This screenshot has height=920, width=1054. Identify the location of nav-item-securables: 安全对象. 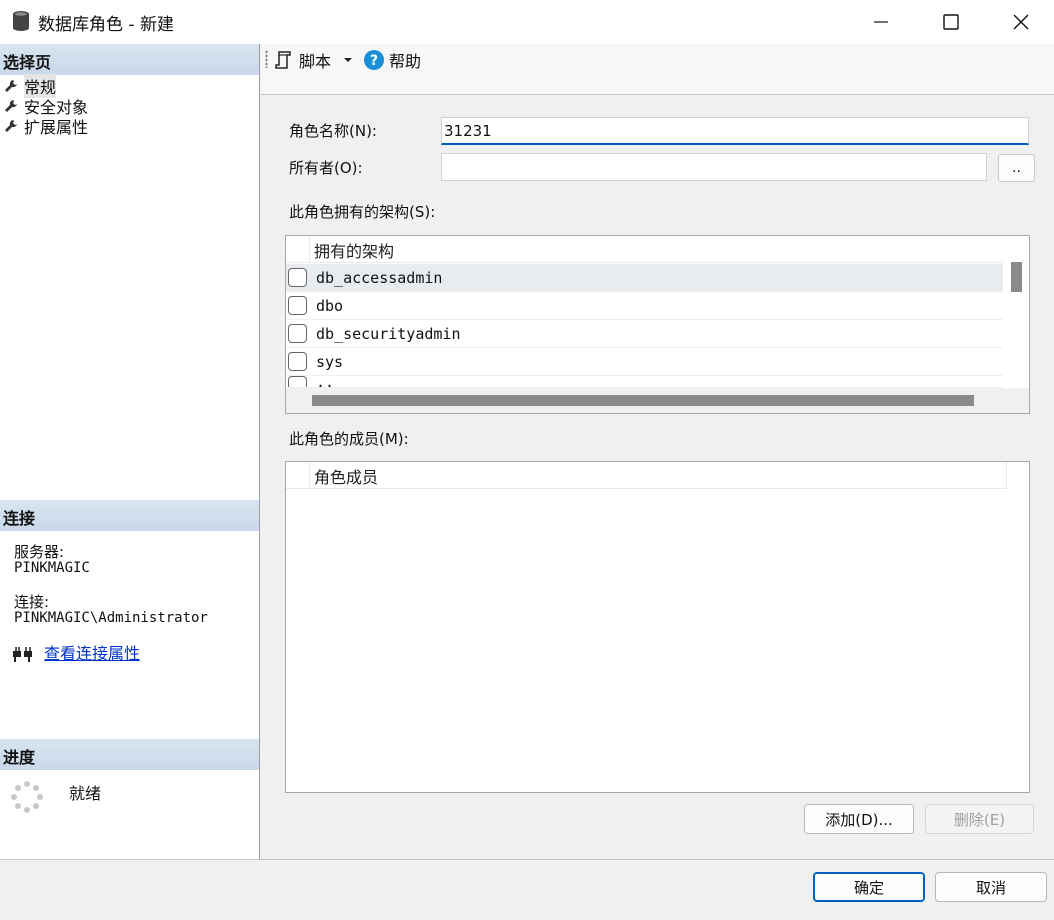
(46, 106).